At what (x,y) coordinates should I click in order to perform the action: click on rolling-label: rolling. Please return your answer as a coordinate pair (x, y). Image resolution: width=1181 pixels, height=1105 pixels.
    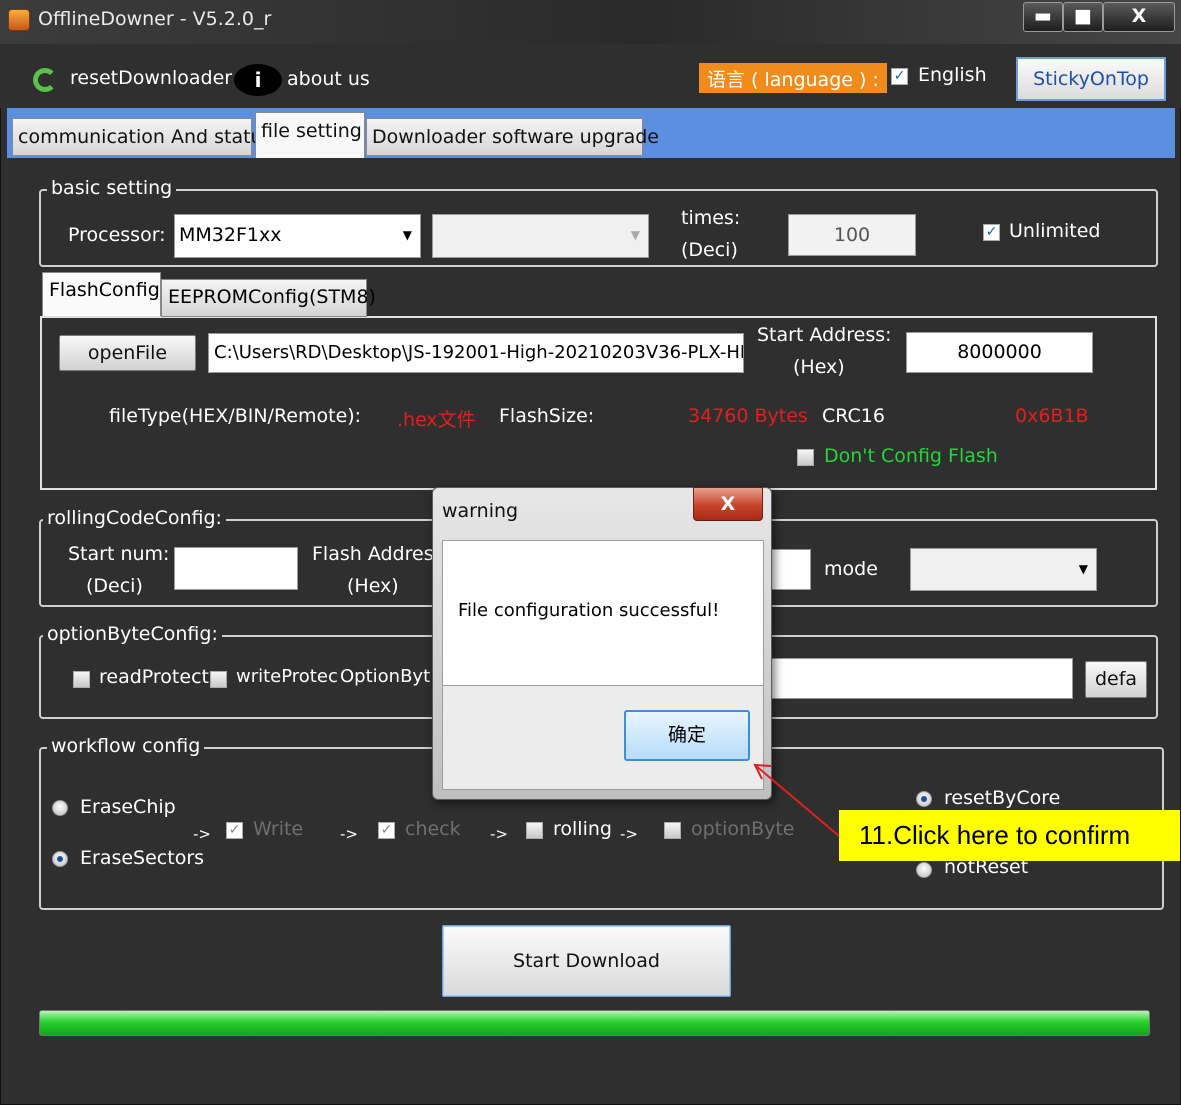
    Looking at the image, I should click on (582, 829).